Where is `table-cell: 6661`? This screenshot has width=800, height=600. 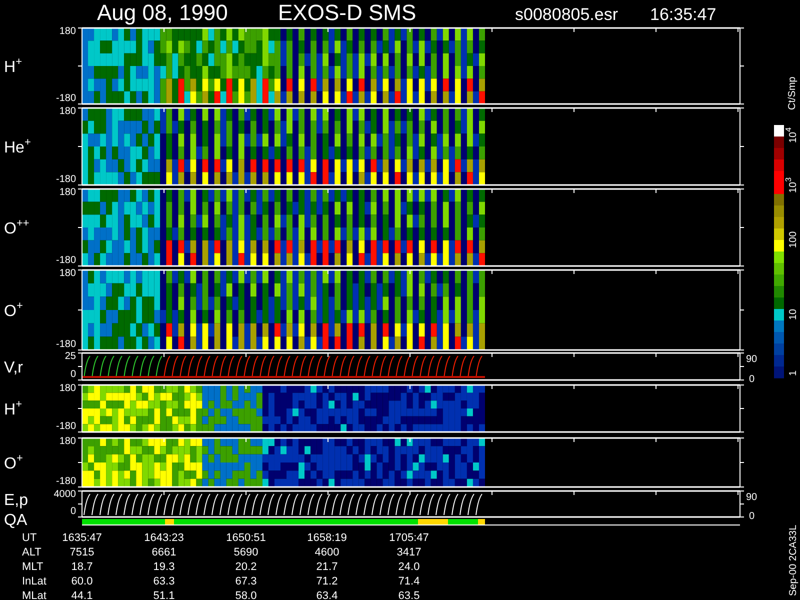 table-cell: 6661 is located at coordinates (164, 552).